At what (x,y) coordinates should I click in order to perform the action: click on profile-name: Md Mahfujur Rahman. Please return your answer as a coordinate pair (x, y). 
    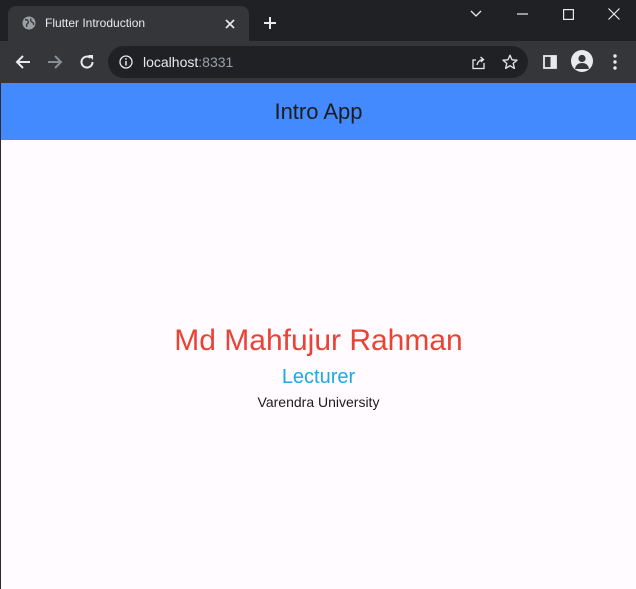
    Looking at the image, I should click on (318, 340).